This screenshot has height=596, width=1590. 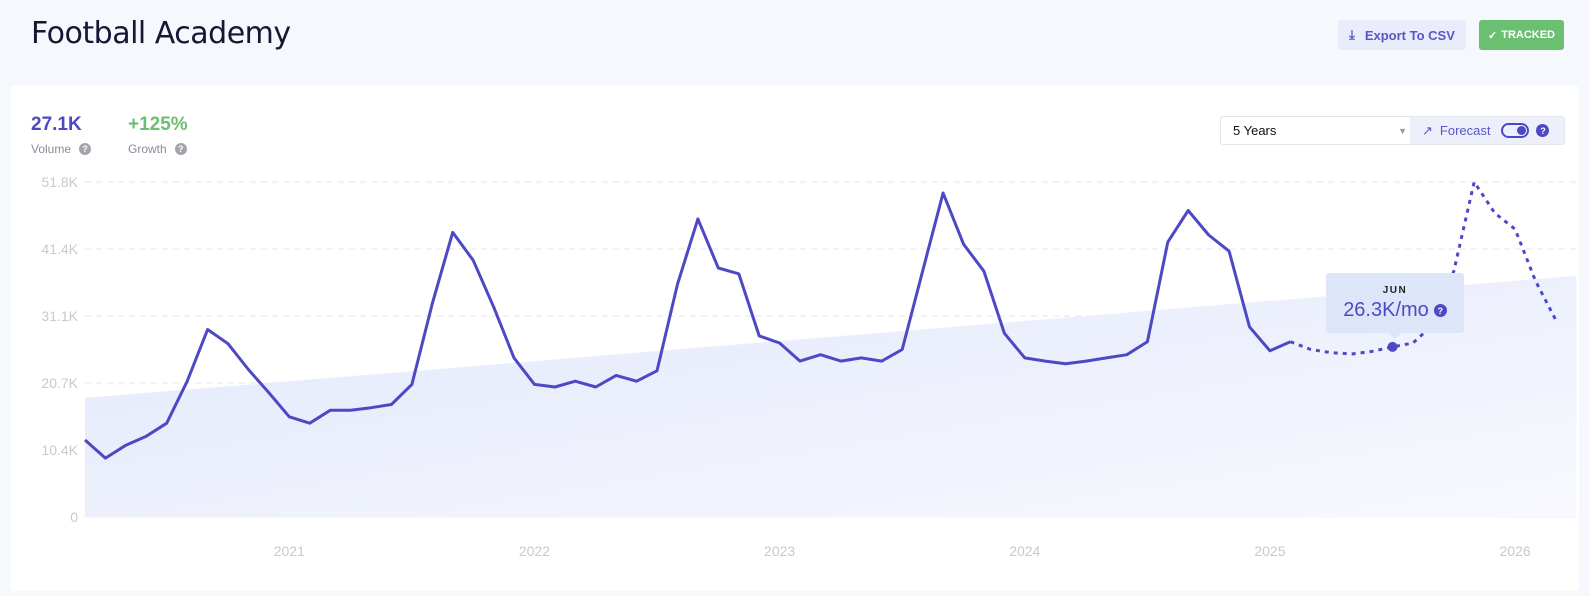 I want to click on tooltip-help-icon: ?, so click(x=1440, y=310).